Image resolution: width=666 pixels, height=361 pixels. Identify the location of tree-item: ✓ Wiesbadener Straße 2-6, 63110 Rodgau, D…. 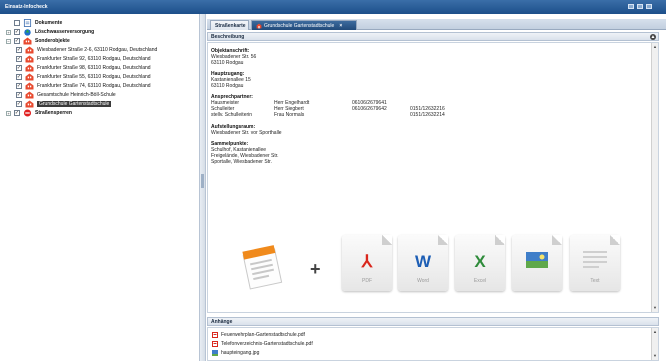
(86, 50).